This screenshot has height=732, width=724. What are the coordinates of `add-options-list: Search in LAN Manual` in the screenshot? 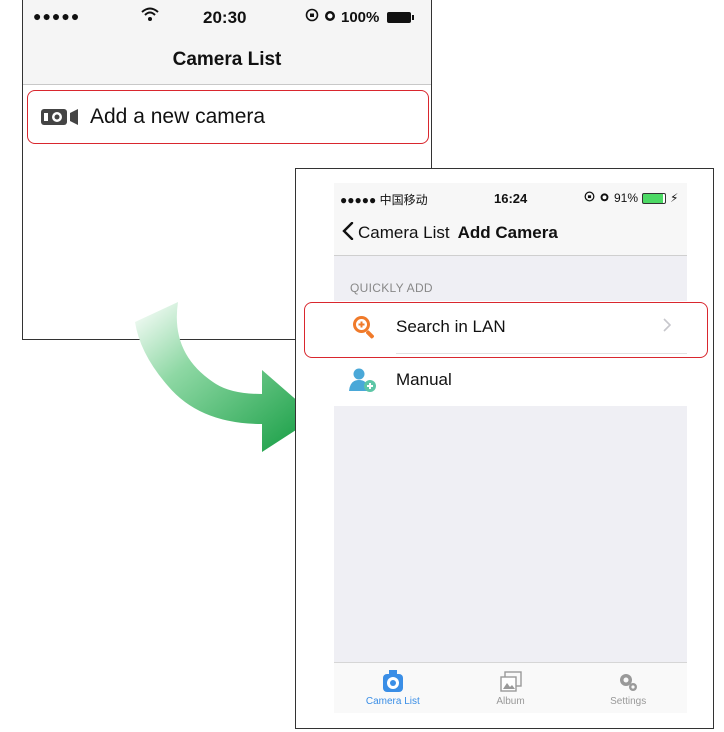 It's located at (510, 353).